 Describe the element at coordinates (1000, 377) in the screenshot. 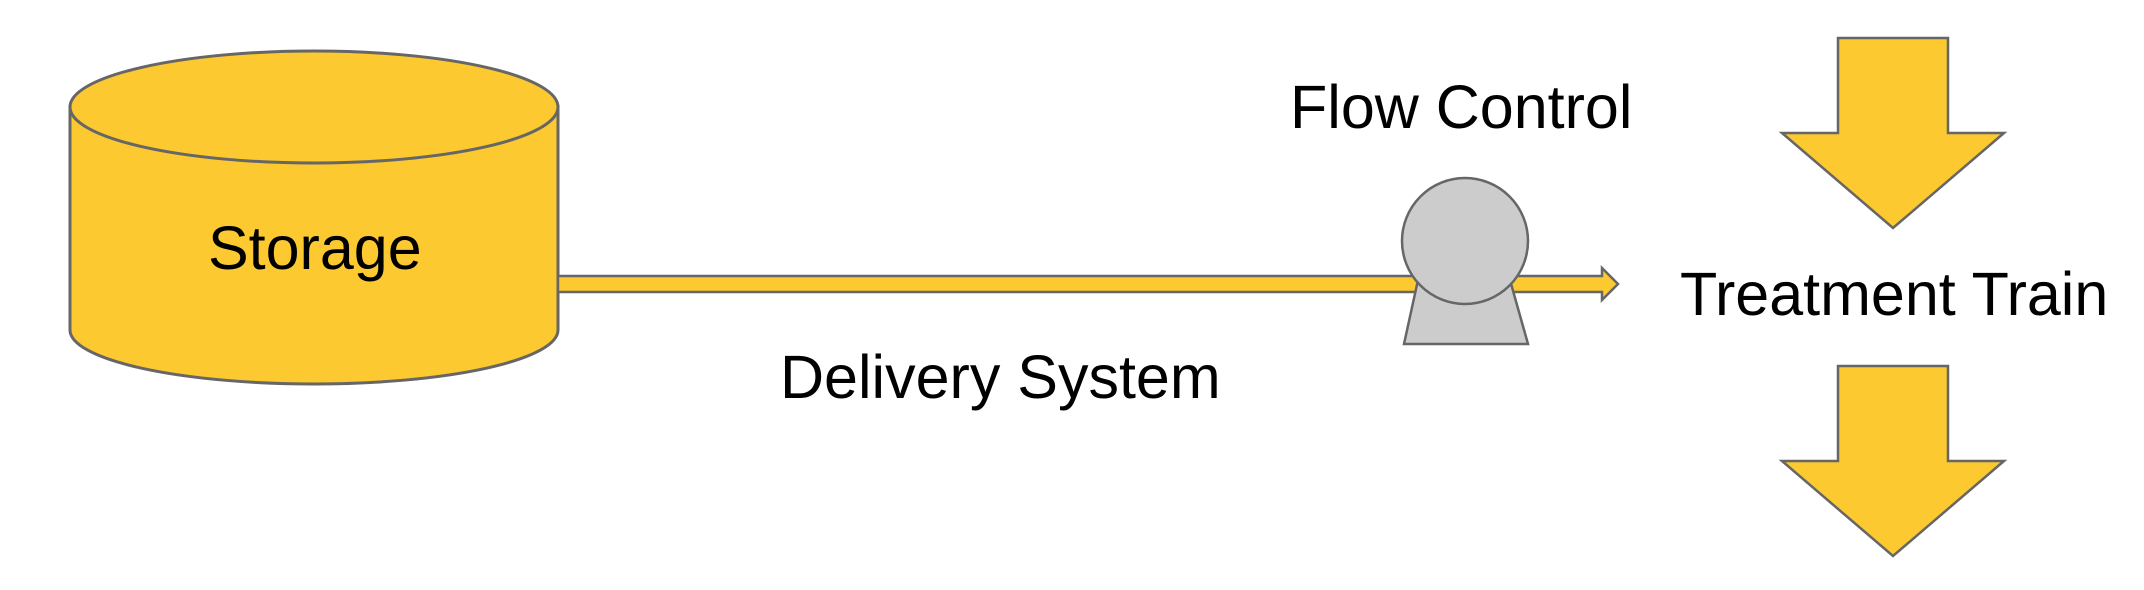

I see `delivery-system-label: Delivery System` at that location.